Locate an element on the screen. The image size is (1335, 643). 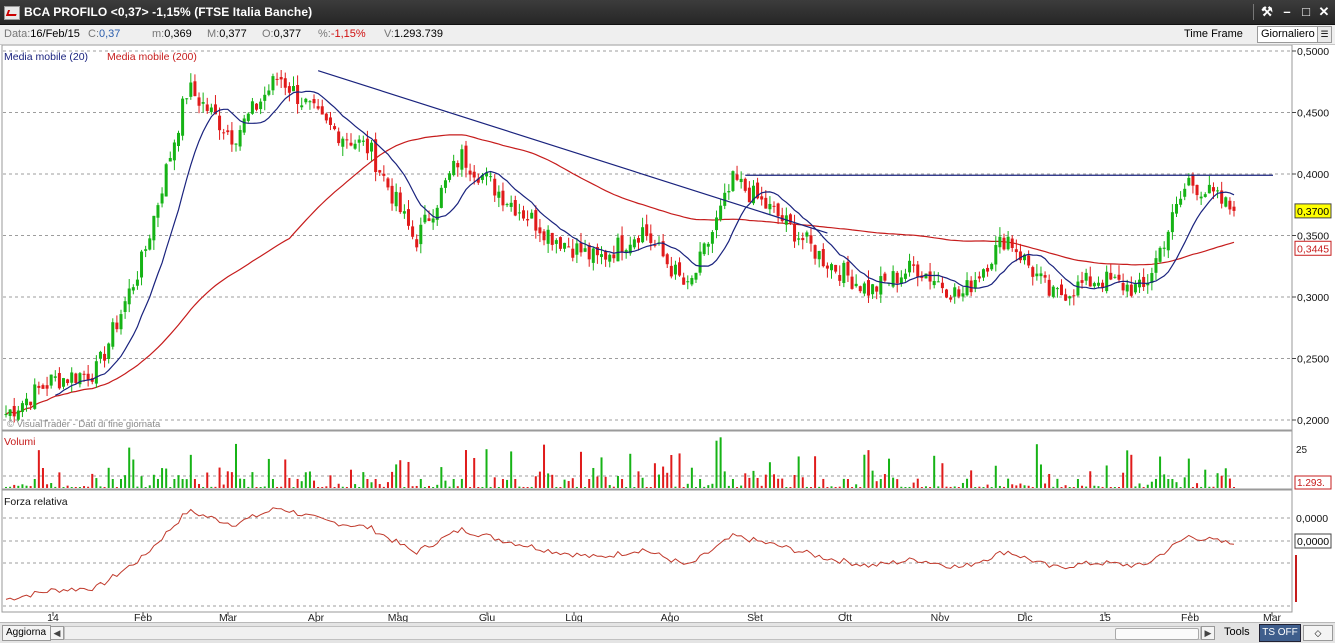
aggiorna-button: Aggiorna is located at coordinates (26, 633).